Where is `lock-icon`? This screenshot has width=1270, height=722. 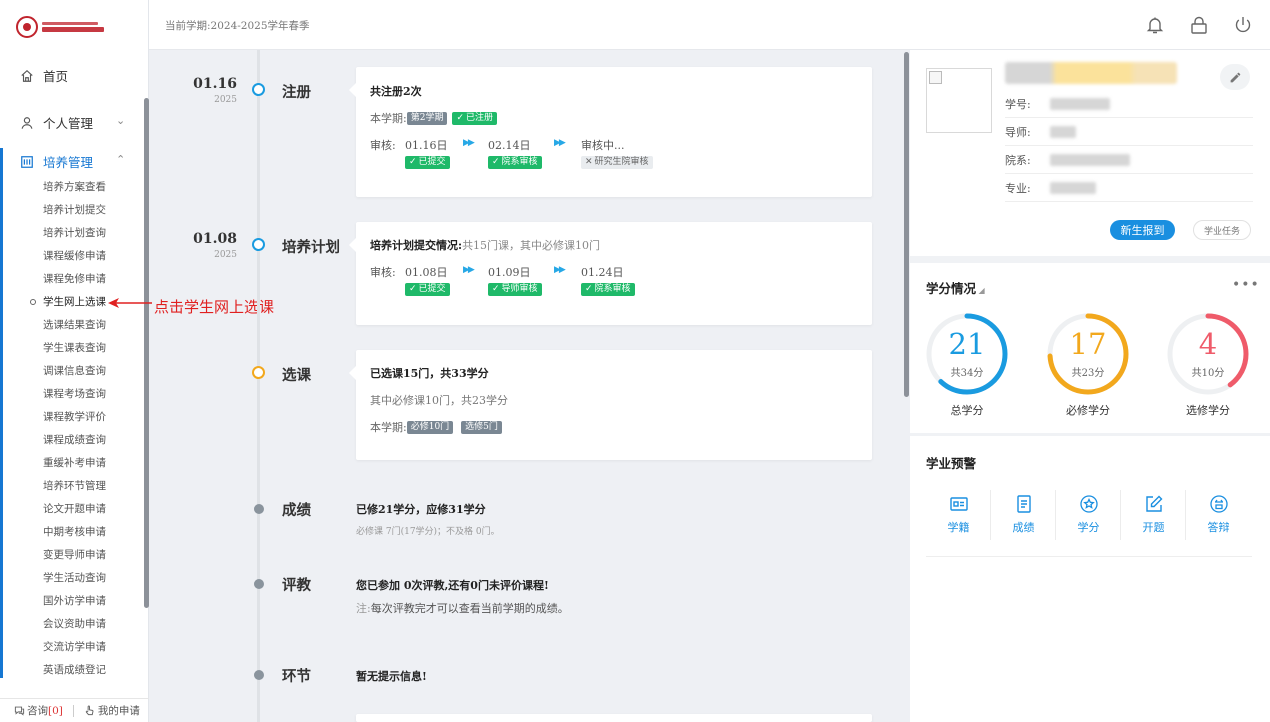
lock-icon is located at coordinates (1199, 25).